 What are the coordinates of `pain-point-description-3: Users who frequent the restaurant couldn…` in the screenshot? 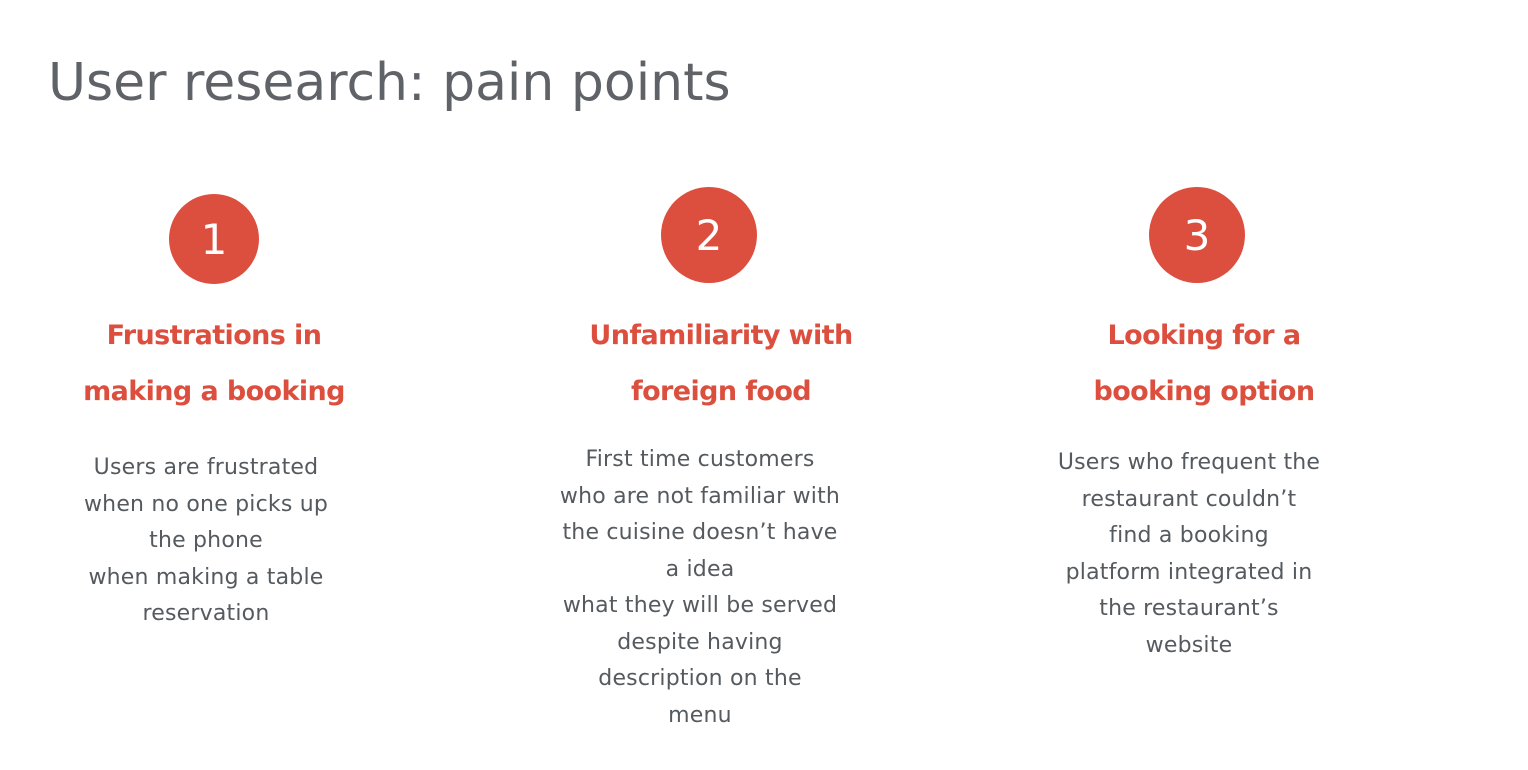 It's located at (1189, 554).